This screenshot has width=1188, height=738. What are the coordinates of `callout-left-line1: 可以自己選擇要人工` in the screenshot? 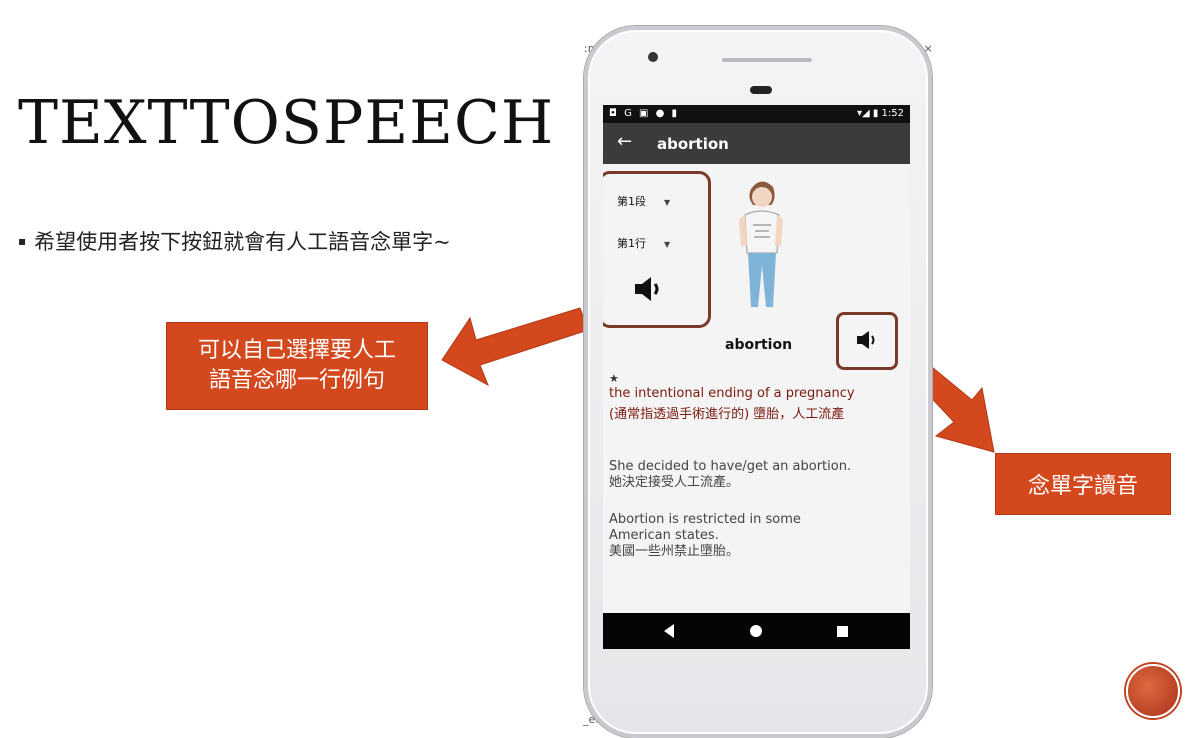 It's located at (296, 350).